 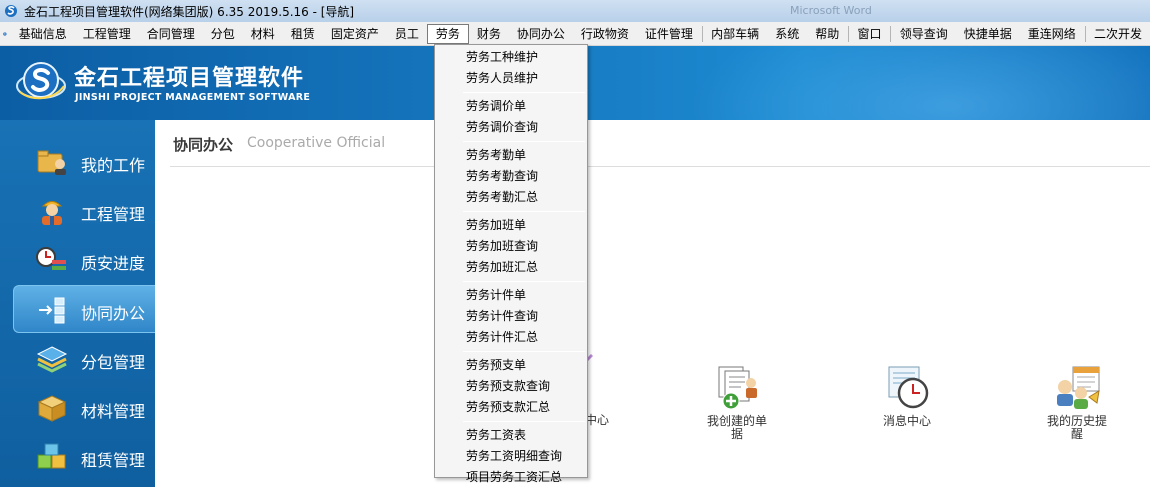 What do you see at coordinates (508, 407) in the screenshot?
I see `dropdown-item: 劳务预支款汇总` at bounding box center [508, 407].